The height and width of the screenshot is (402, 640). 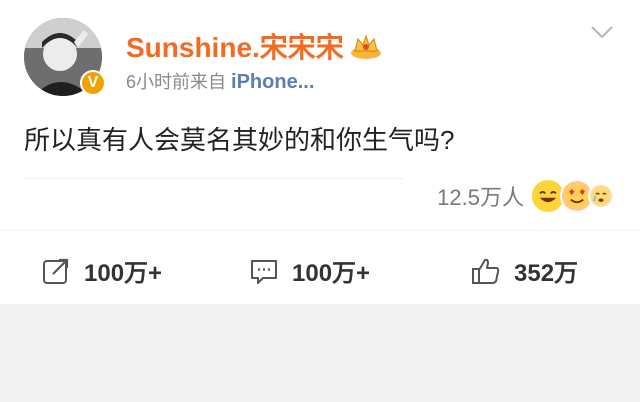 What do you see at coordinates (158, 82) in the screenshot?
I see `post-time: 6小时前` at bounding box center [158, 82].